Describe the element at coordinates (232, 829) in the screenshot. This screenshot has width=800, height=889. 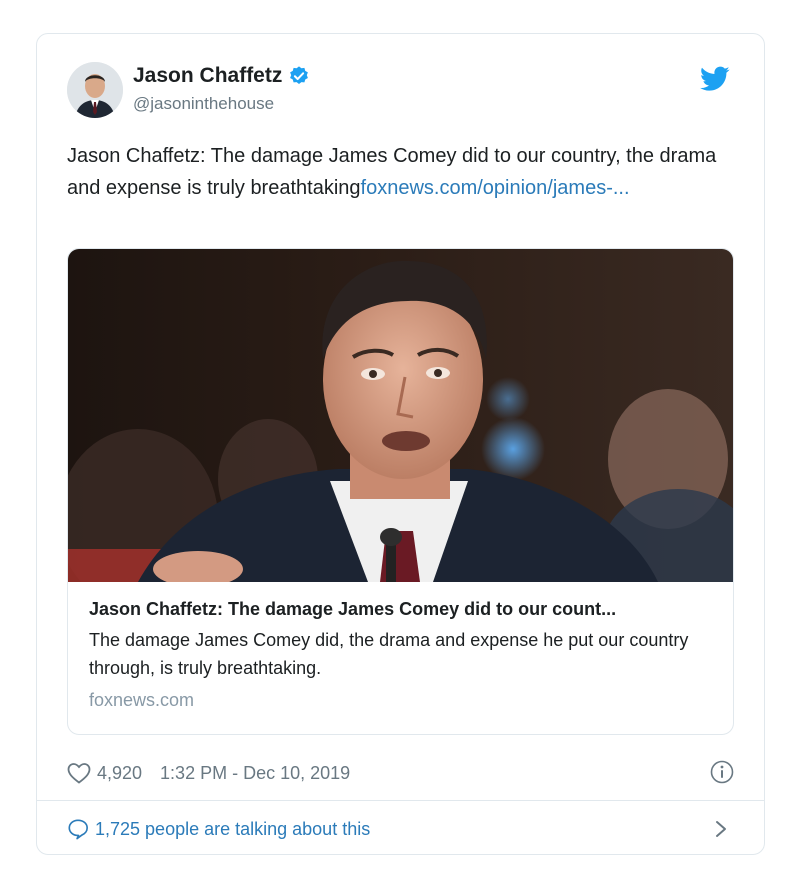
I see `talking-count: 1,725 people are talking about this` at that location.